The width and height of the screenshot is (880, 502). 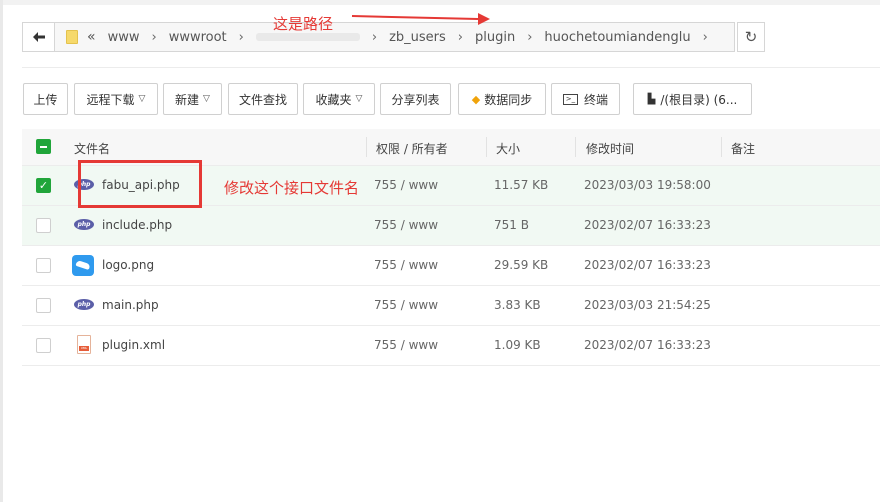 I want to click on file-name: include.php, so click(x=137, y=225).